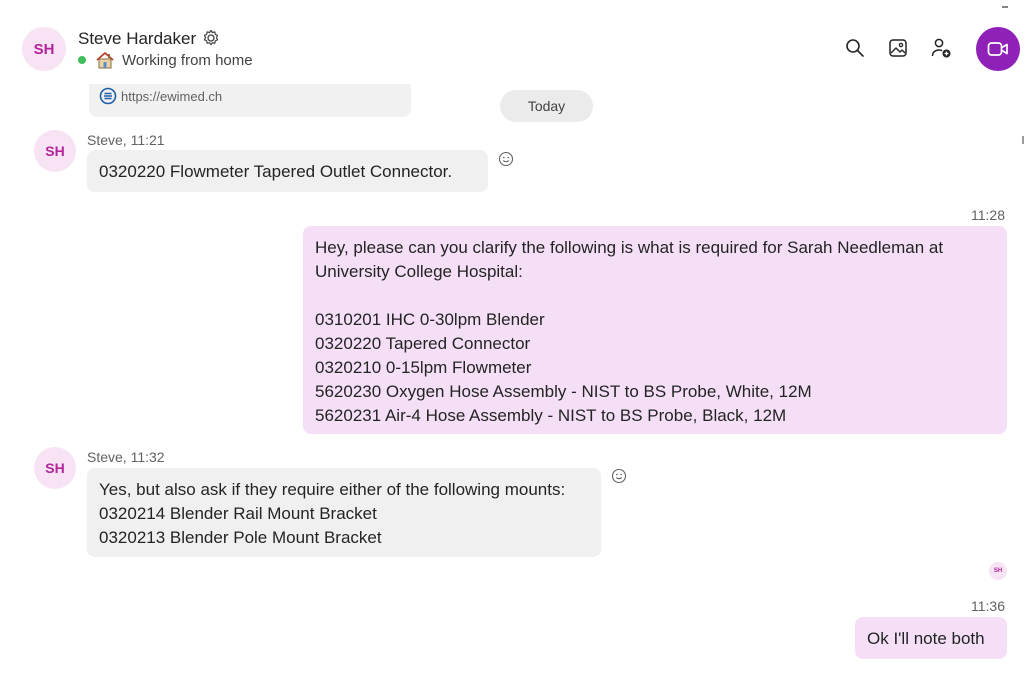 The image size is (1027, 674). What do you see at coordinates (926, 638) in the screenshot?
I see `message-line: Ok I'll note both` at bounding box center [926, 638].